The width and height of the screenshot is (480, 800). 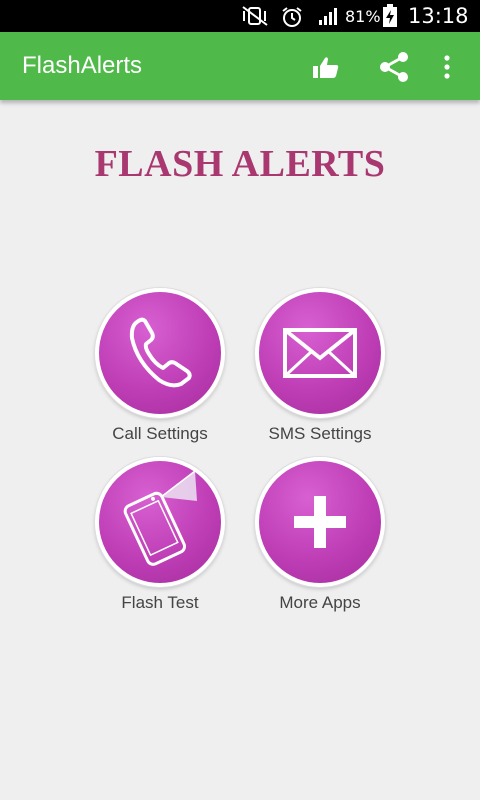 I want to click on app-bar: FlashAlerts, so click(x=240, y=66).